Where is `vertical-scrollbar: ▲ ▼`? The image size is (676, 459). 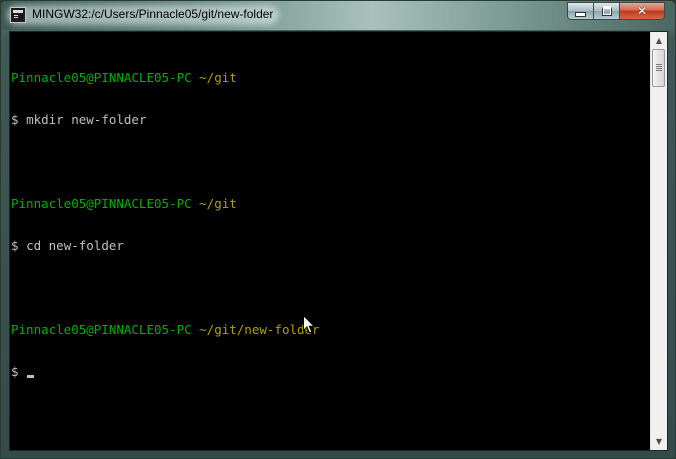
vertical-scrollbar: ▲ ▼ is located at coordinates (658, 241).